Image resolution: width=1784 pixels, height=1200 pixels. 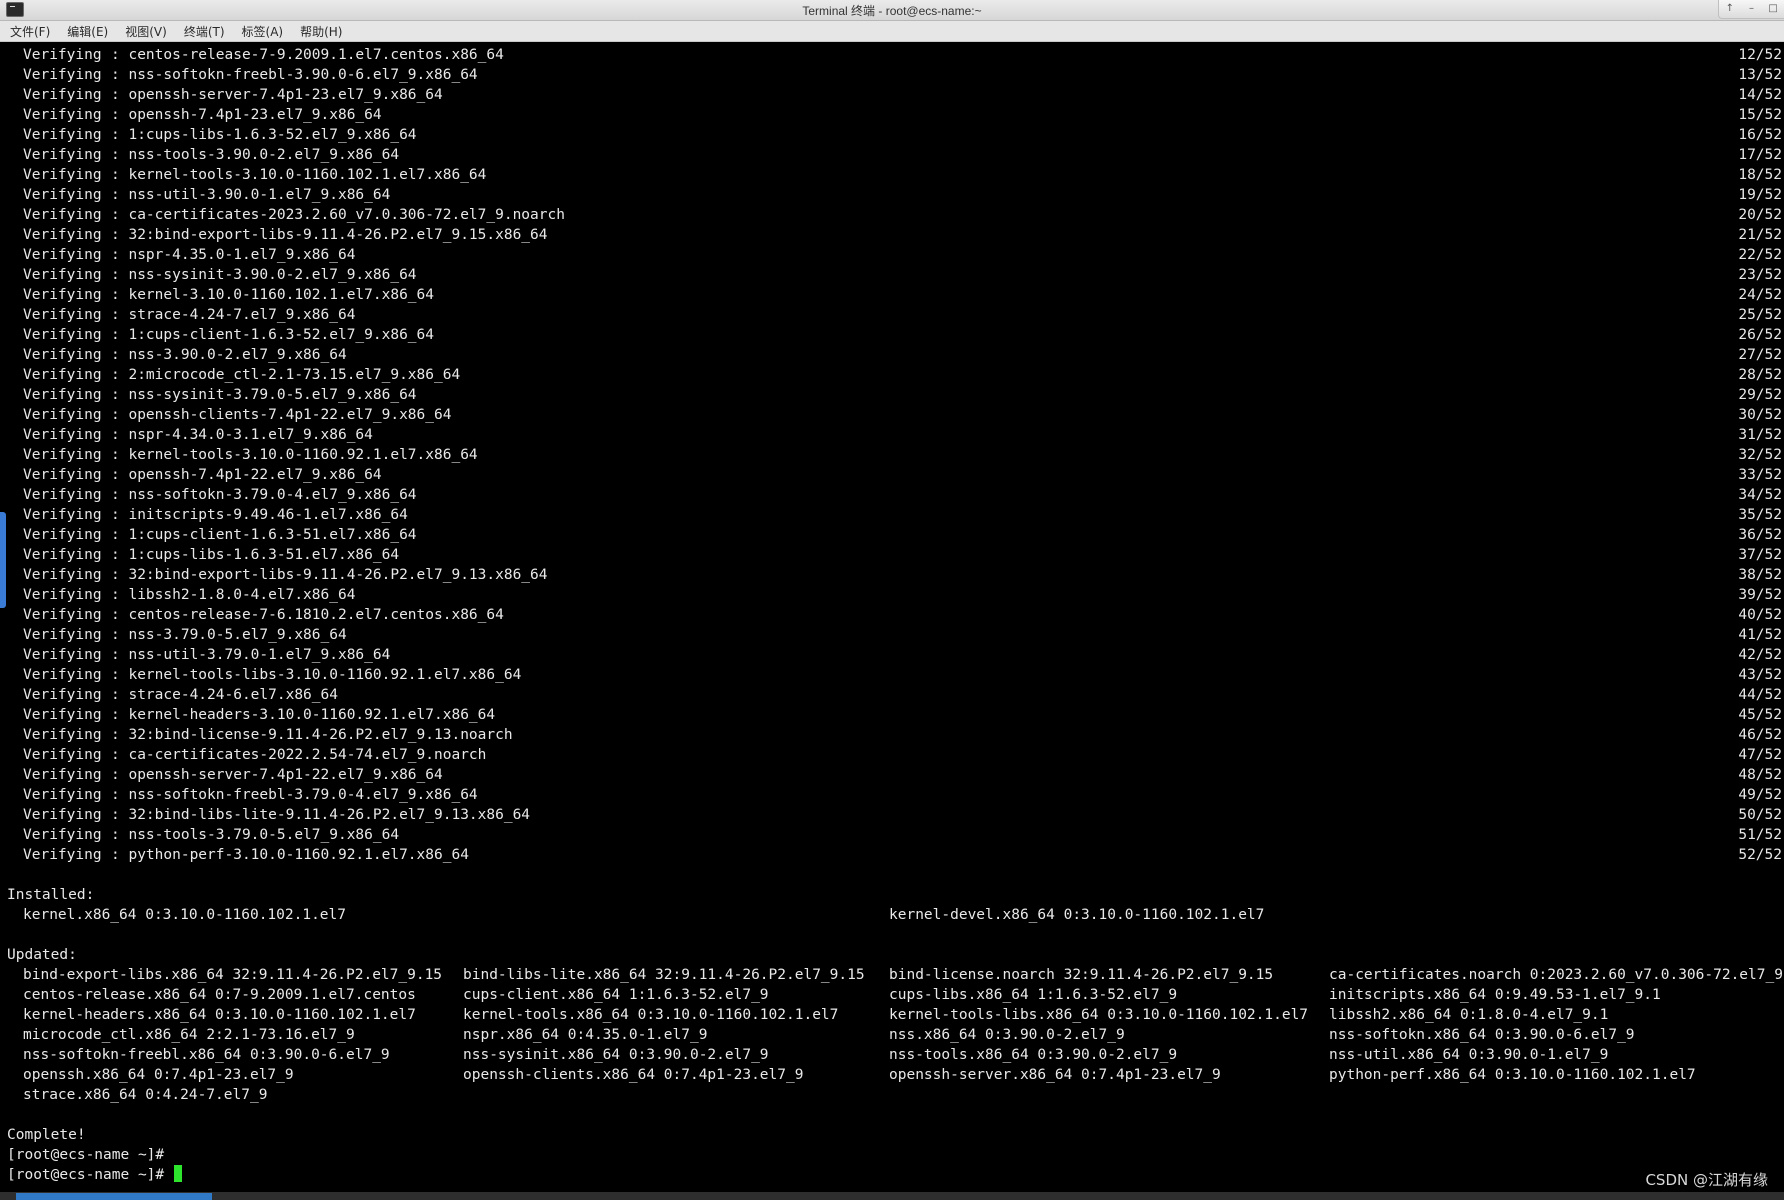 What do you see at coordinates (229, 635) in the screenshot?
I see `verify-package: : nss-3.79.0-5.el7_9.x86_64` at bounding box center [229, 635].